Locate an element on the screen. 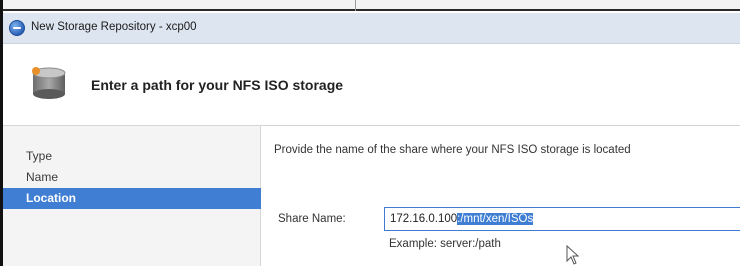 Image resolution: width=740 pixels, height=266 pixels. nav-item-name: Name is located at coordinates (132, 177).